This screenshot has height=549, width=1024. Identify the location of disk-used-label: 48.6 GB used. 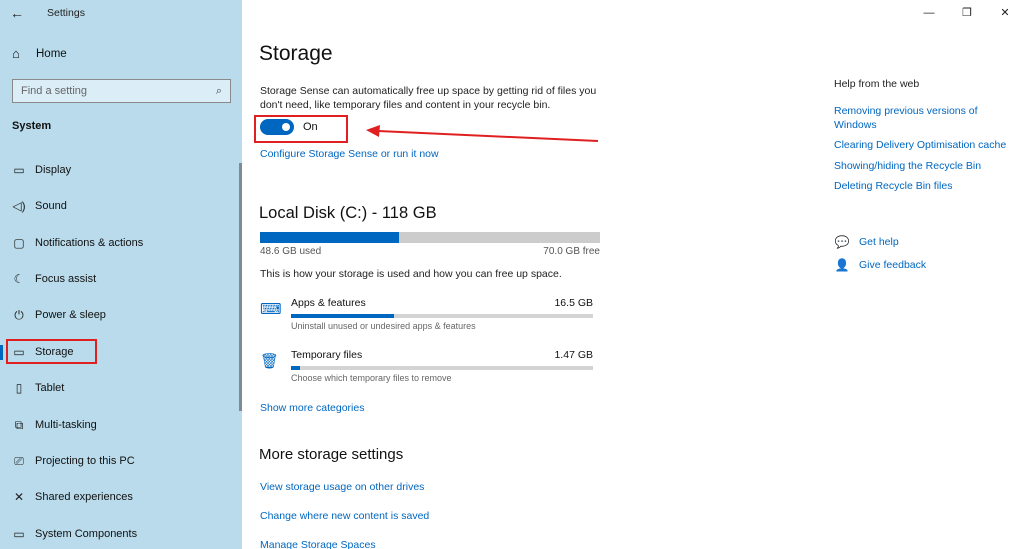
(291, 251).